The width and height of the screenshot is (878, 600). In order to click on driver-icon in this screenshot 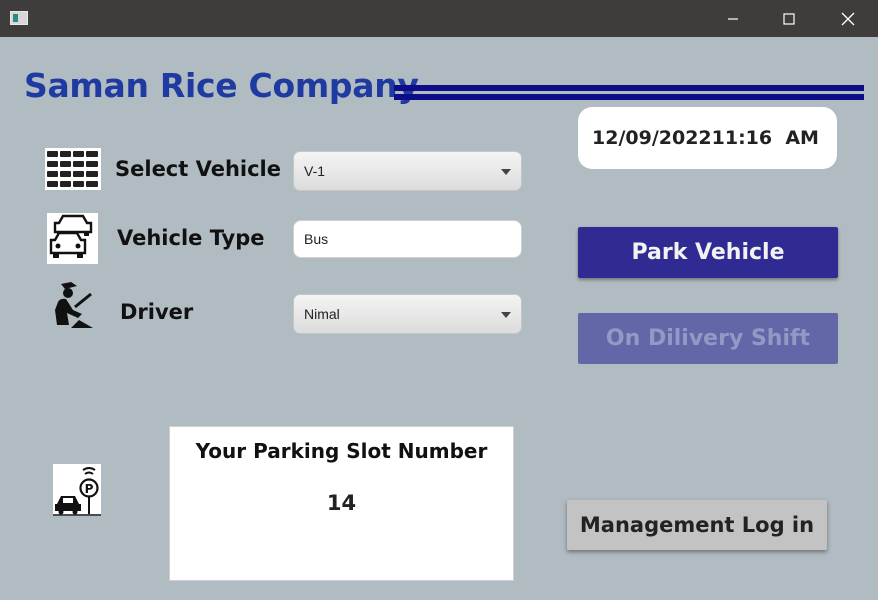, I will do `click(72, 305)`.